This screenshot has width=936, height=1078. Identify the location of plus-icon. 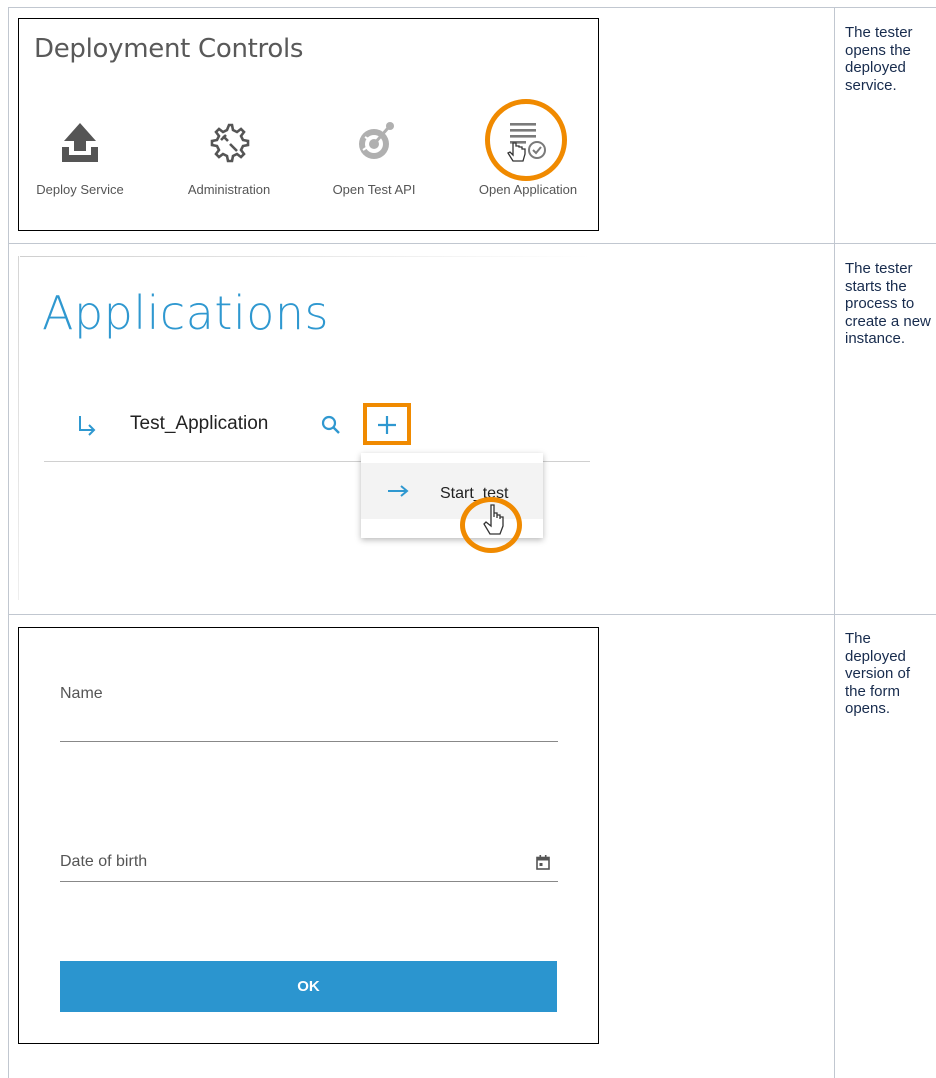
(387, 425).